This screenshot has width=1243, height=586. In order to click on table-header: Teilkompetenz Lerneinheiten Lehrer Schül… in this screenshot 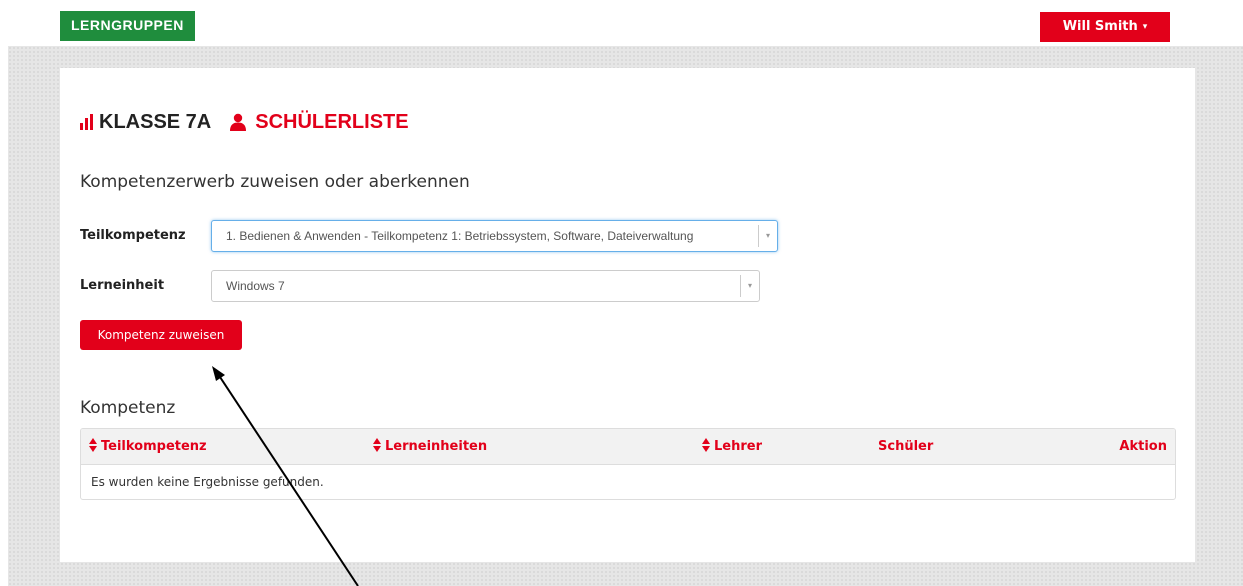, I will do `click(628, 447)`.